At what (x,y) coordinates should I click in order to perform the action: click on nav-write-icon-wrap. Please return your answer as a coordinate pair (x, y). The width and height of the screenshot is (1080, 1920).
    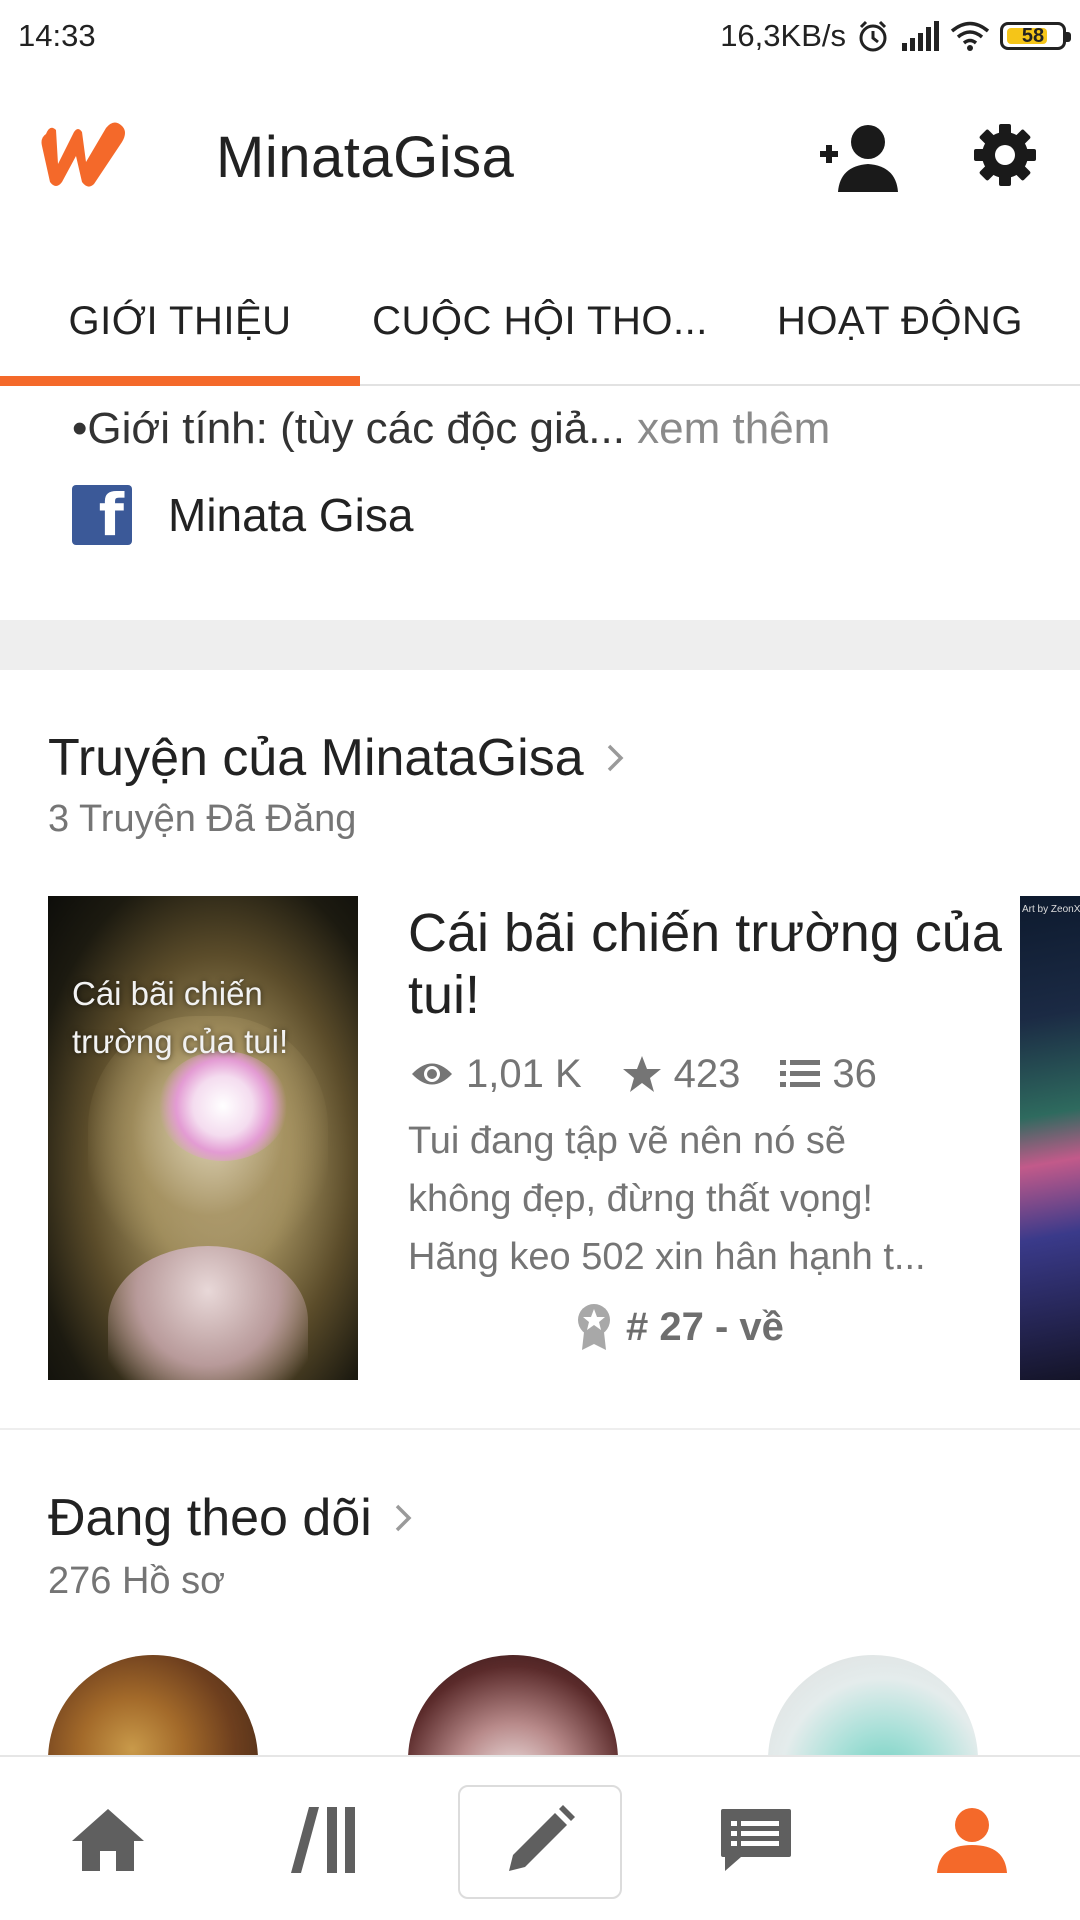
    Looking at the image, I should click on (540, 1838).